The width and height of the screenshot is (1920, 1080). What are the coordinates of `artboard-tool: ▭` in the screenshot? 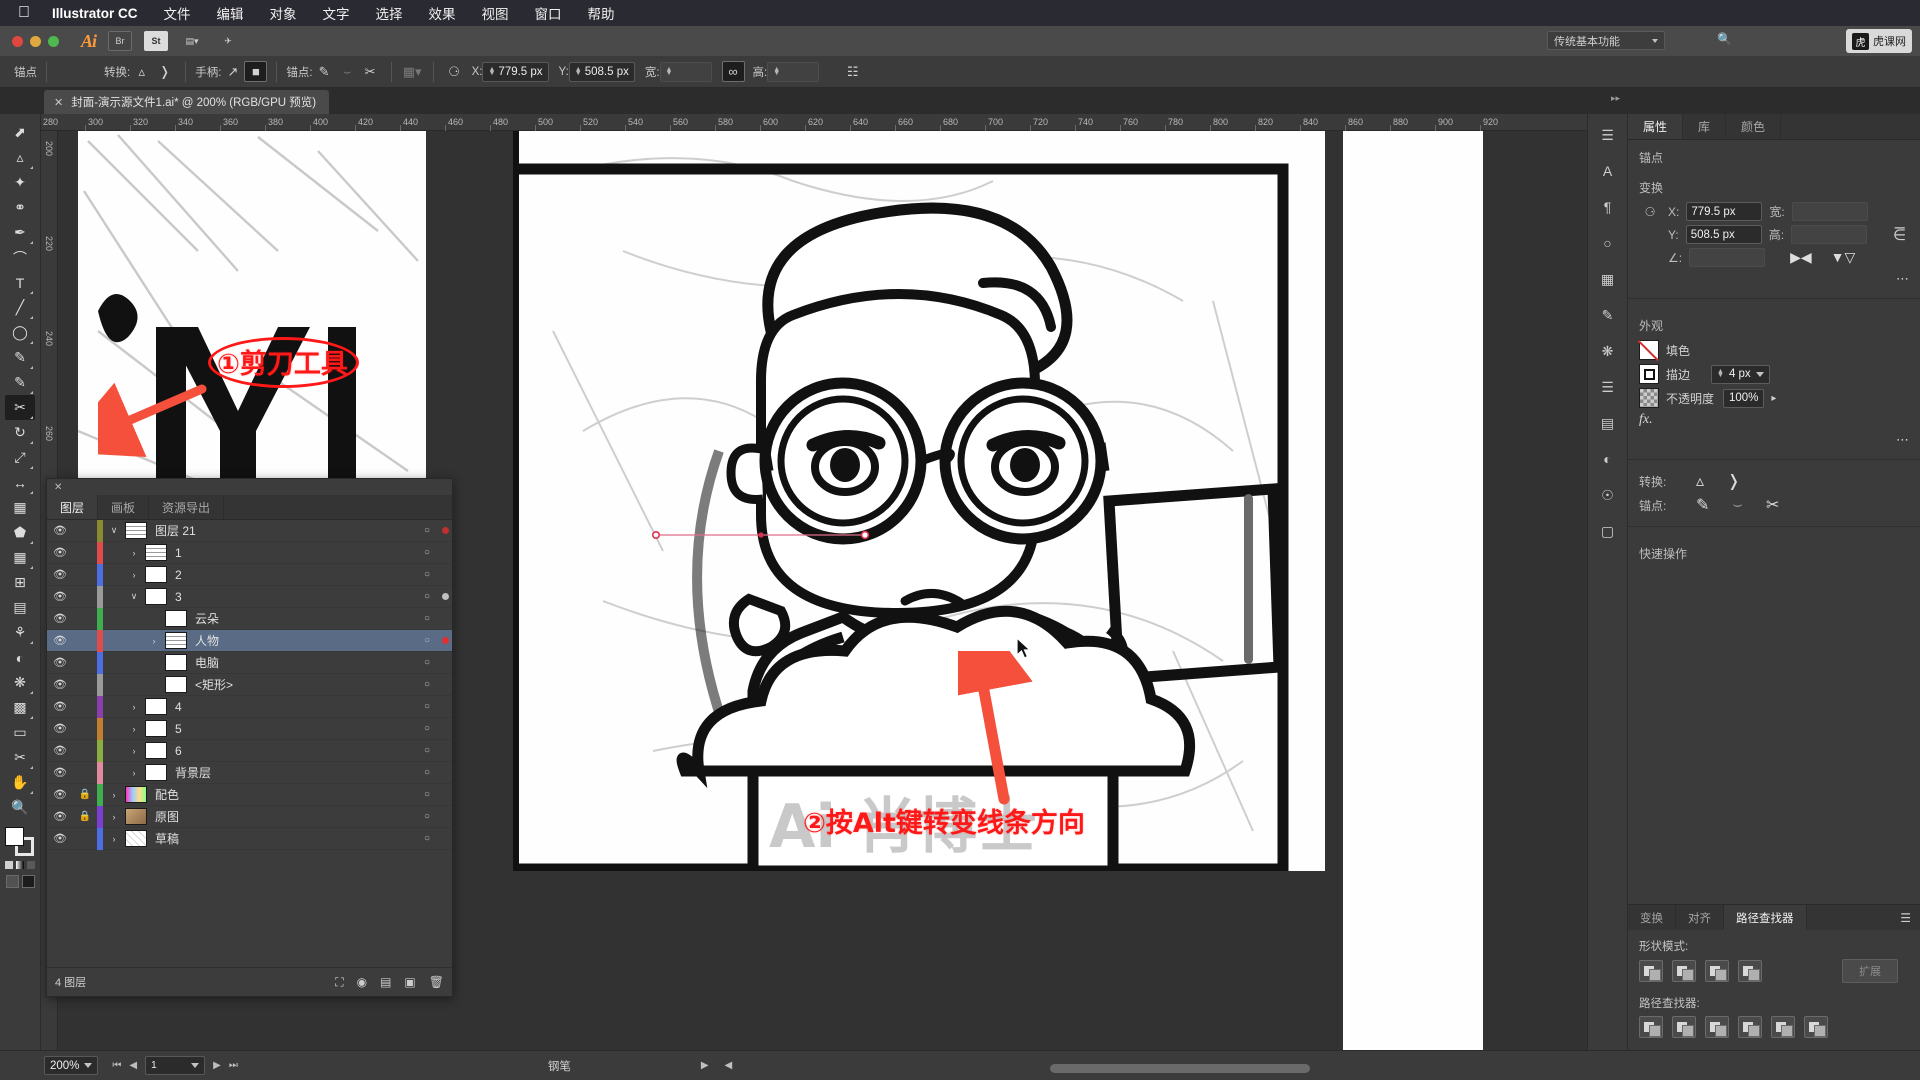 It's located at (20, 732).